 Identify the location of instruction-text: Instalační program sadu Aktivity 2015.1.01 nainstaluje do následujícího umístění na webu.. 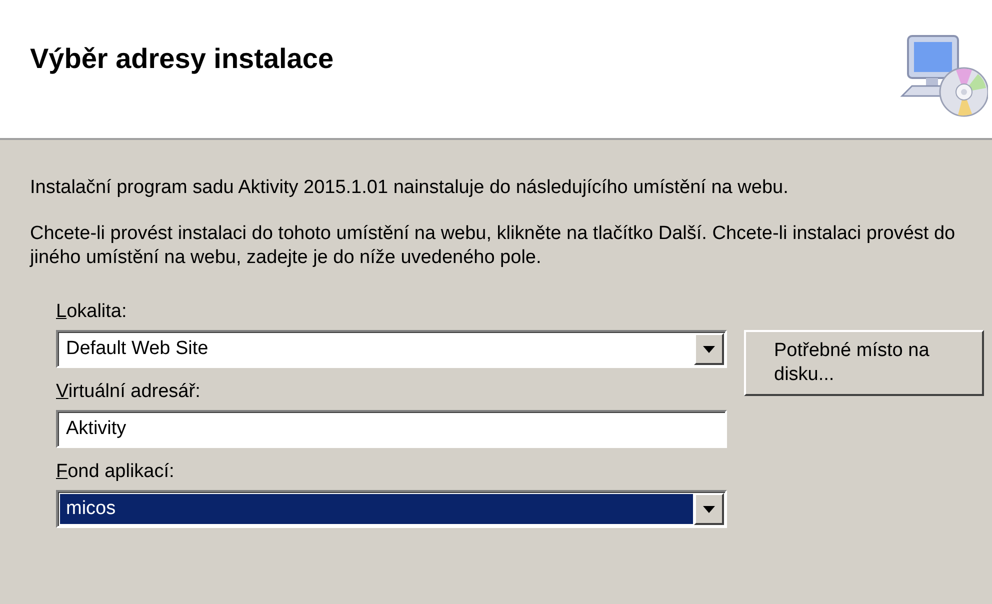
(410, 188).